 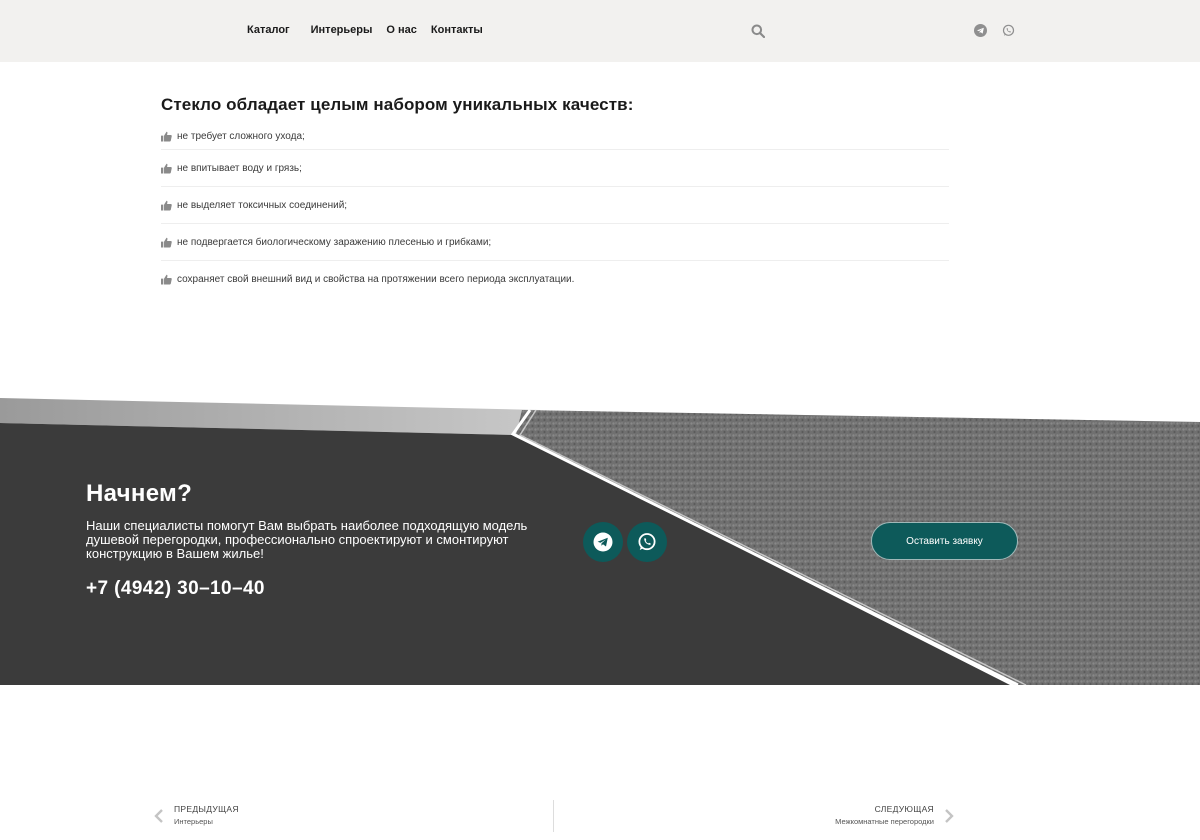 What do you see at coordinates (949, 816) in the screenshot?
I see `chevron-right-icon` at bounding box center [949, 816].